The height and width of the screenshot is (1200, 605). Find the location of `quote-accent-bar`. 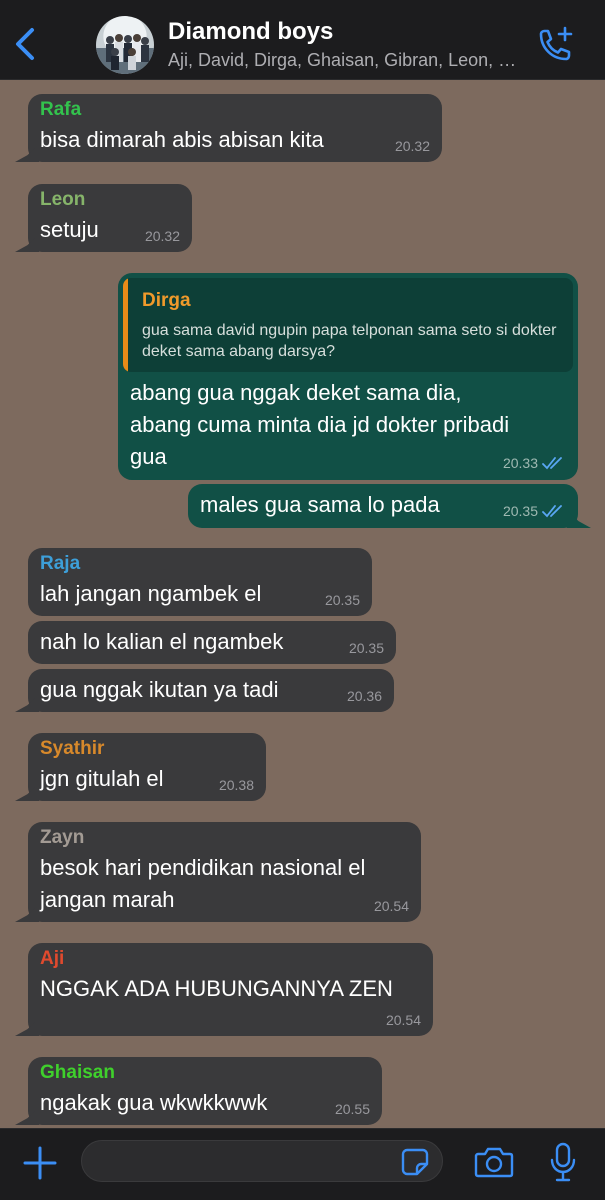

quote-accent-bar is located at coordinates (125, 325).